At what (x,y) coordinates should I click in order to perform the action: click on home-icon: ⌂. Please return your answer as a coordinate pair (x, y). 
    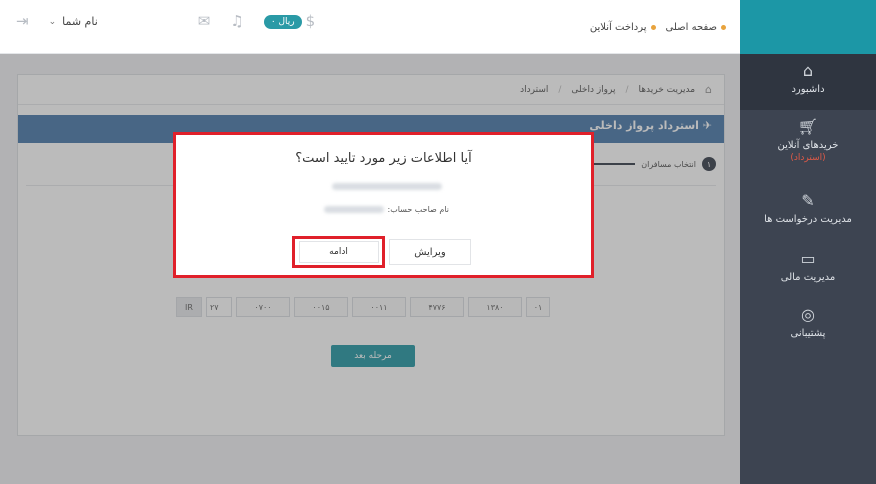
    Looking at the image, I should click on (808, 70).